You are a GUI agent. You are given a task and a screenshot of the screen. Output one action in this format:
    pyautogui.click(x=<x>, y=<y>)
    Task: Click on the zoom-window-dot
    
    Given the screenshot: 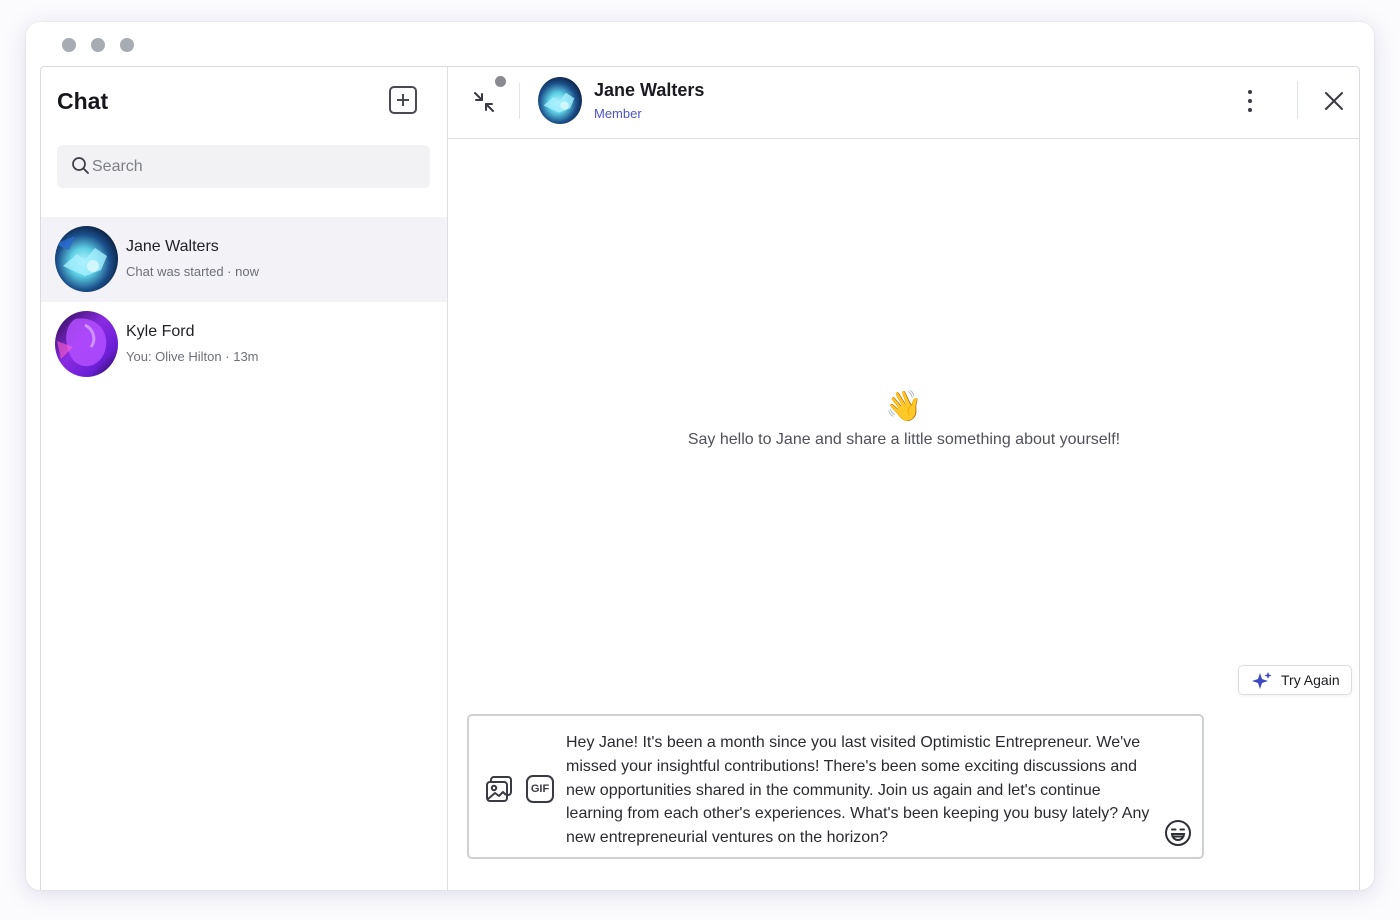 What is the action you would take?
    pyautogui.click(x=127, y=45)
    